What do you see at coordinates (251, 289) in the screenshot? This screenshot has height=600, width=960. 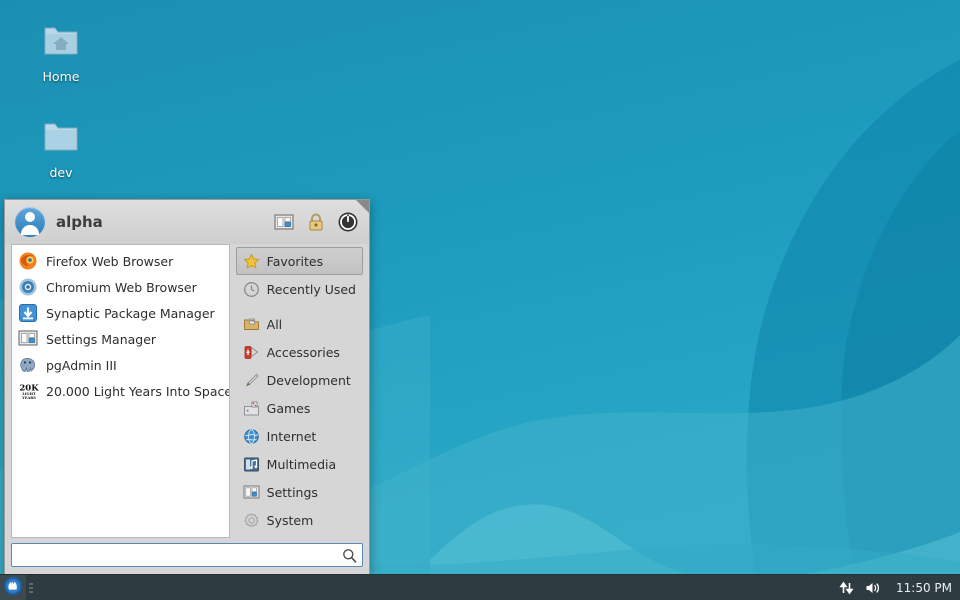 I see `clock-icon` at bounding box center [251, 289].